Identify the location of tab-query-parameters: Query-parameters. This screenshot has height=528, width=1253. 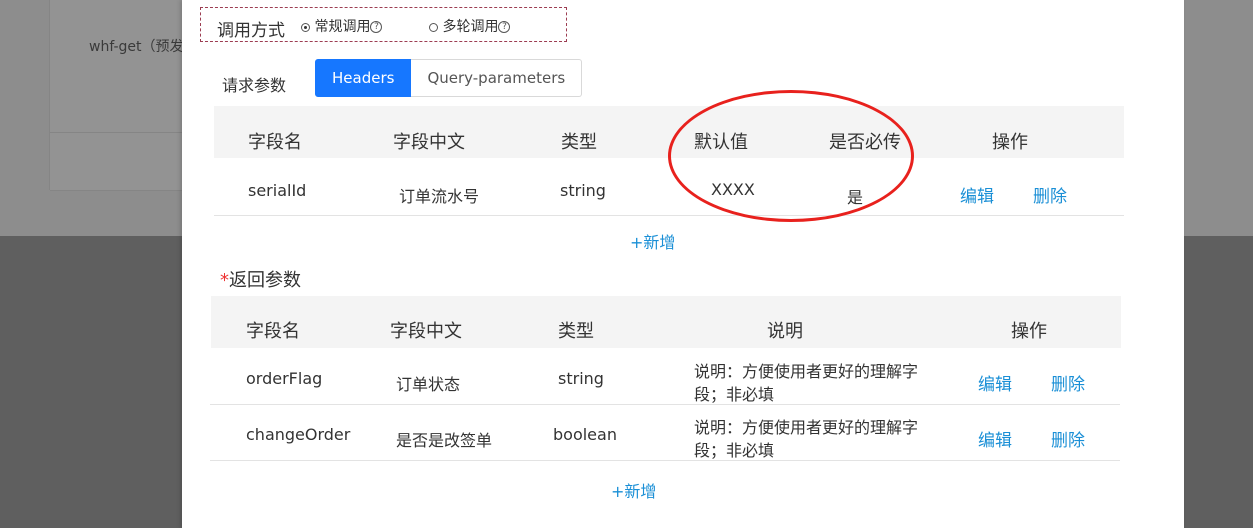
(497, 78).